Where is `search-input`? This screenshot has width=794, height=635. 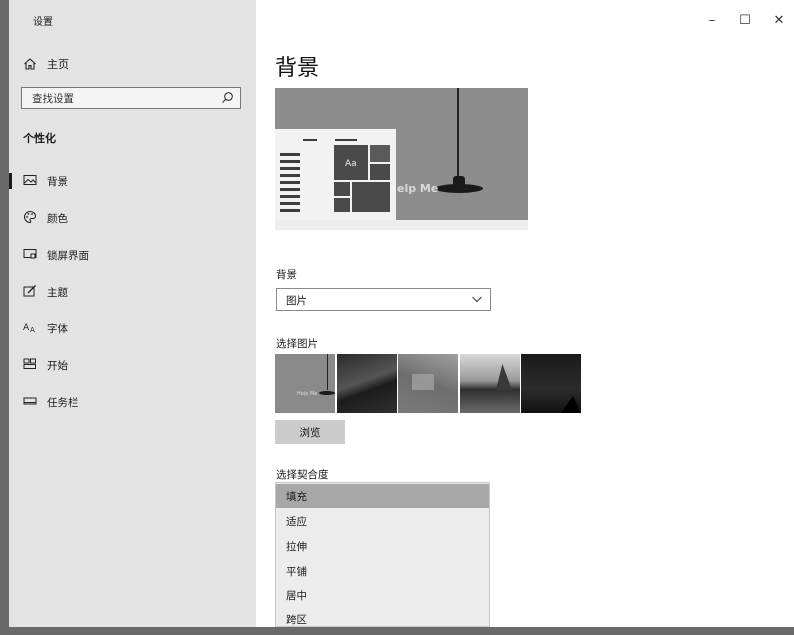
search-input is located at coordinates (123, 99).